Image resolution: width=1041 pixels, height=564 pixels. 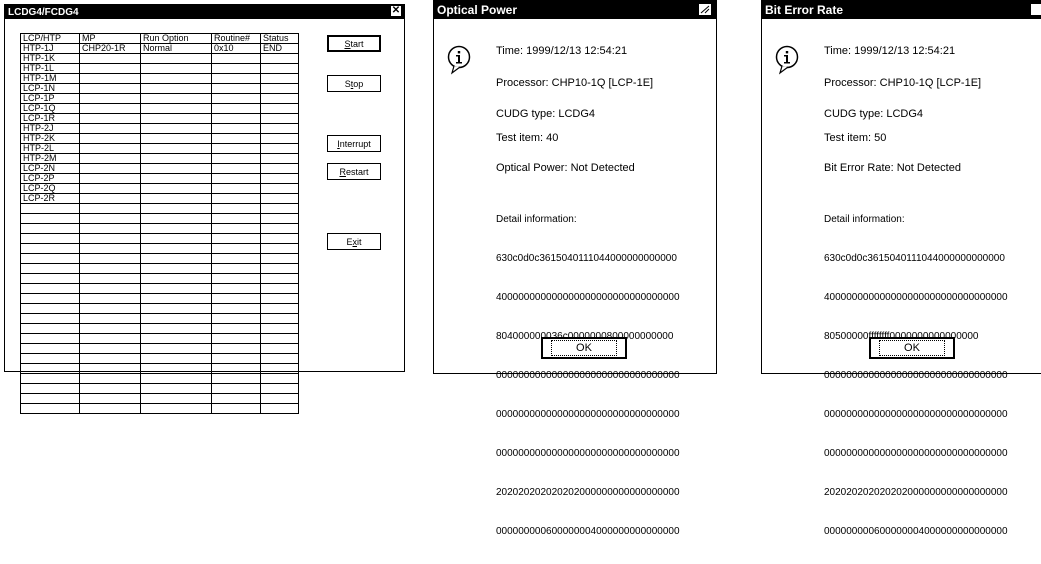 I want to click on table-row: HTP-1M, so click(x=159, y=78).